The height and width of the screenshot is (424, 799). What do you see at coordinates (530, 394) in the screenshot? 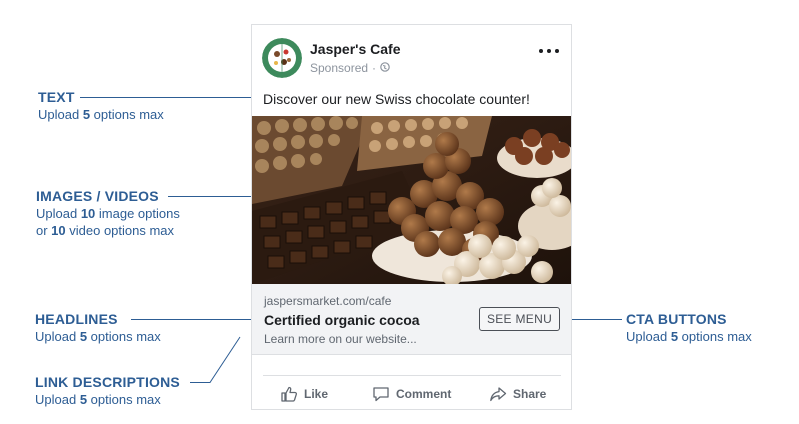
I see `share-label: Share` at bounding box center [530, 394].